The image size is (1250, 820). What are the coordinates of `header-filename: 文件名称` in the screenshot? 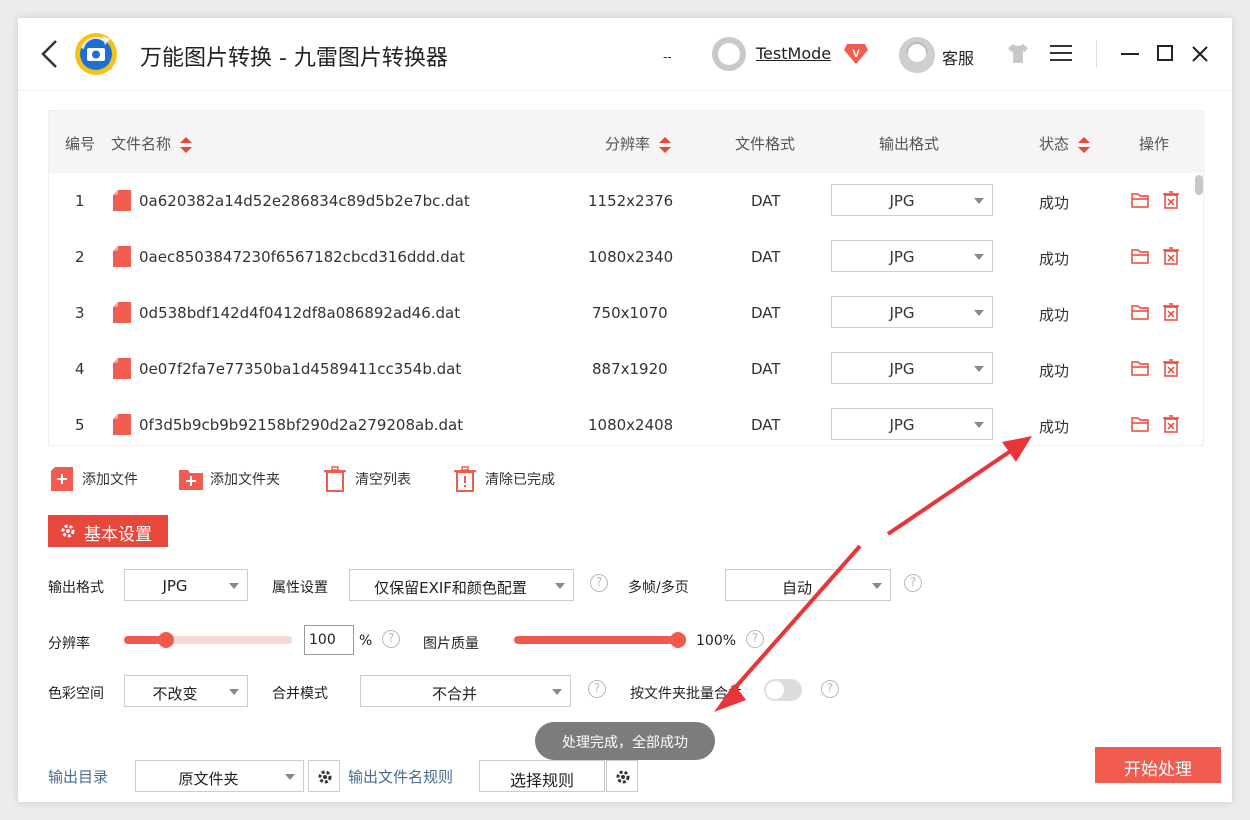 It's located at (151, 143).